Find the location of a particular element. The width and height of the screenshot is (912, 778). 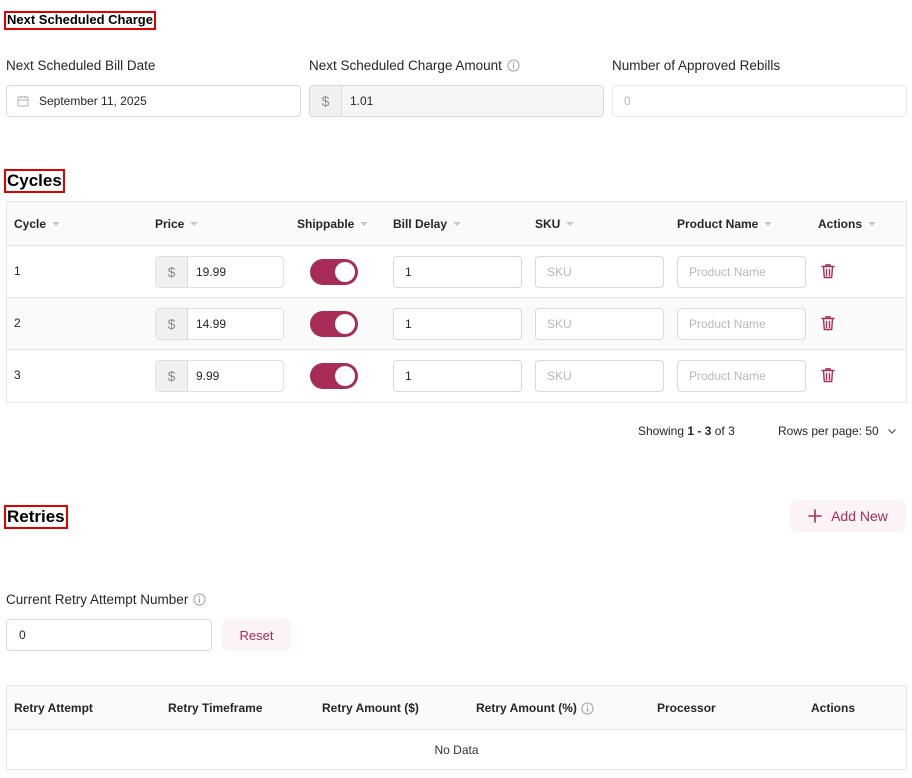

col-retry-amount-percent: Retry Amount (%) is located at coordinates (535, 708).